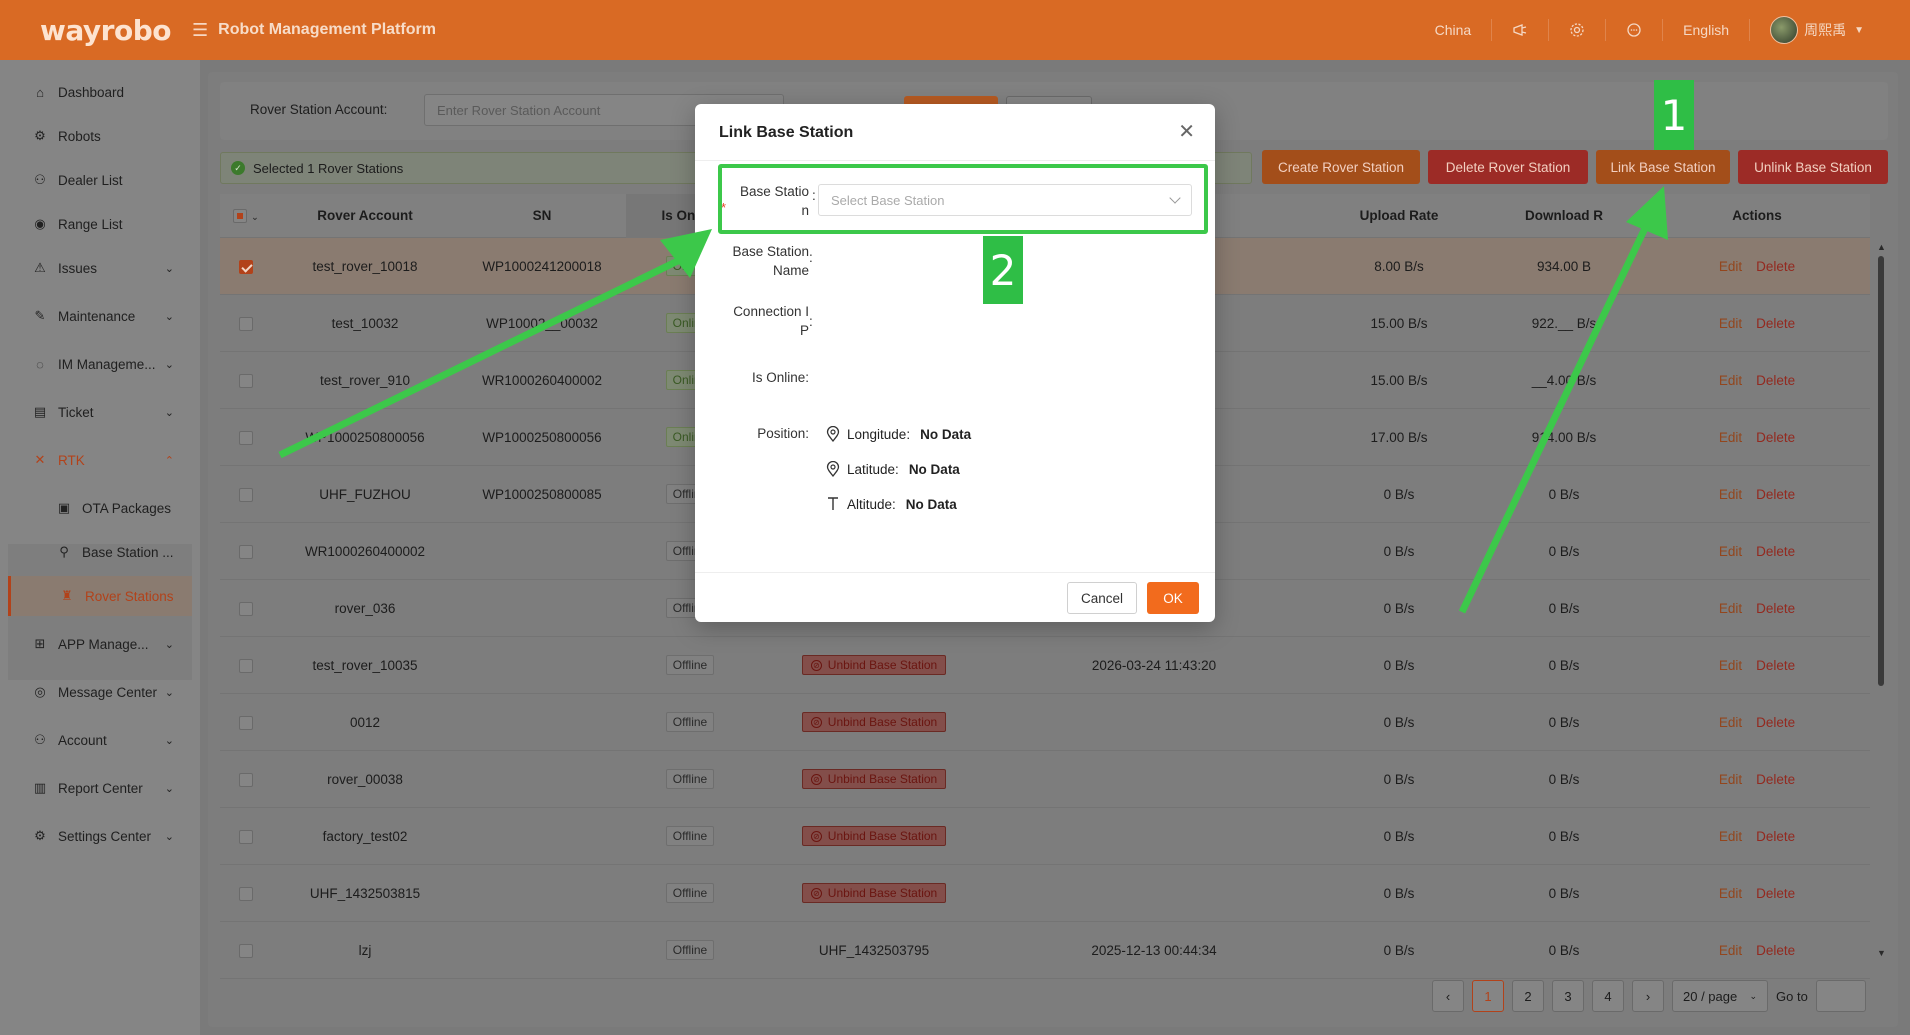 Image resolution: width=1910 pixels, height=1035 pixels. What do you see at coordinates (100, 460) in the screenshot?
I see `sidebar-item-rtk: ✕ RTK ⌃` at bounding box center [100, 460].